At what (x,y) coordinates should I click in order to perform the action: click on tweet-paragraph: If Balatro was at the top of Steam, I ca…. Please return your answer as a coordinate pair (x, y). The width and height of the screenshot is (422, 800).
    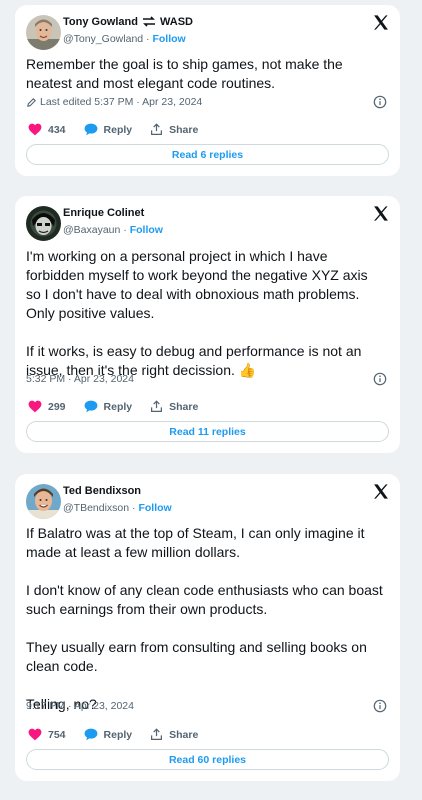
    Looking at the image, I should click on (195, 542).